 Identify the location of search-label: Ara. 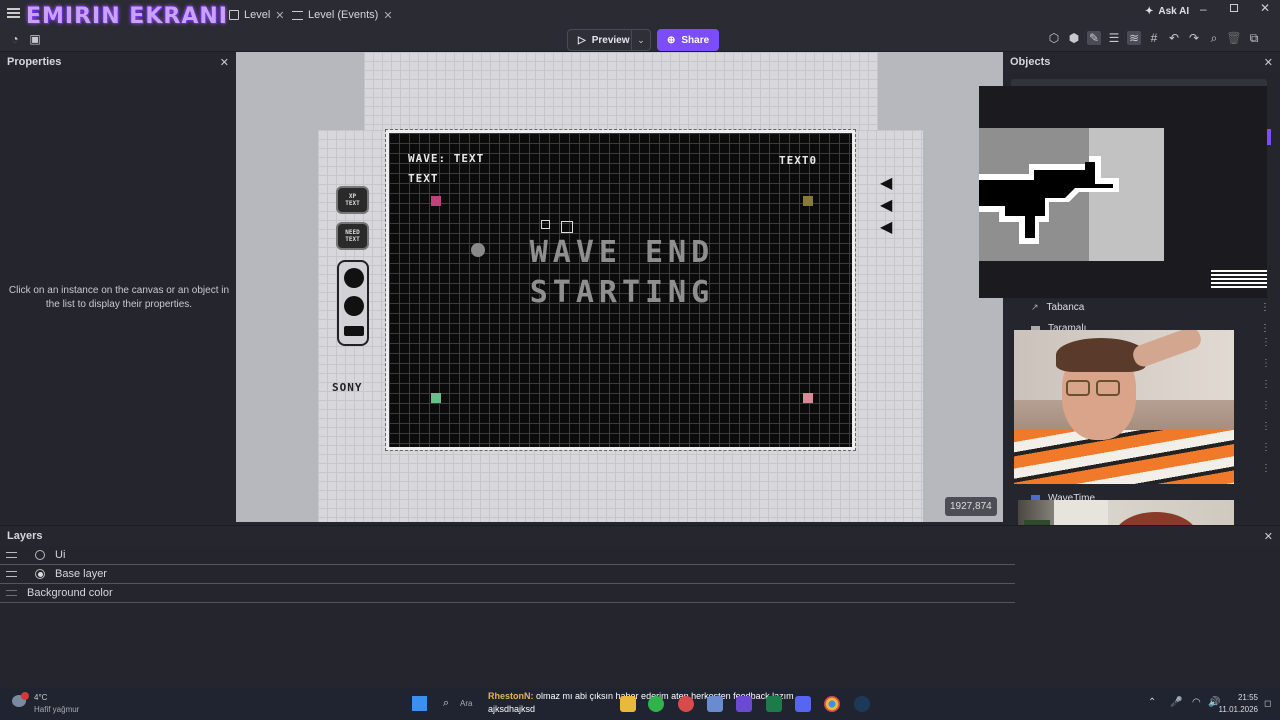
(466, 703).